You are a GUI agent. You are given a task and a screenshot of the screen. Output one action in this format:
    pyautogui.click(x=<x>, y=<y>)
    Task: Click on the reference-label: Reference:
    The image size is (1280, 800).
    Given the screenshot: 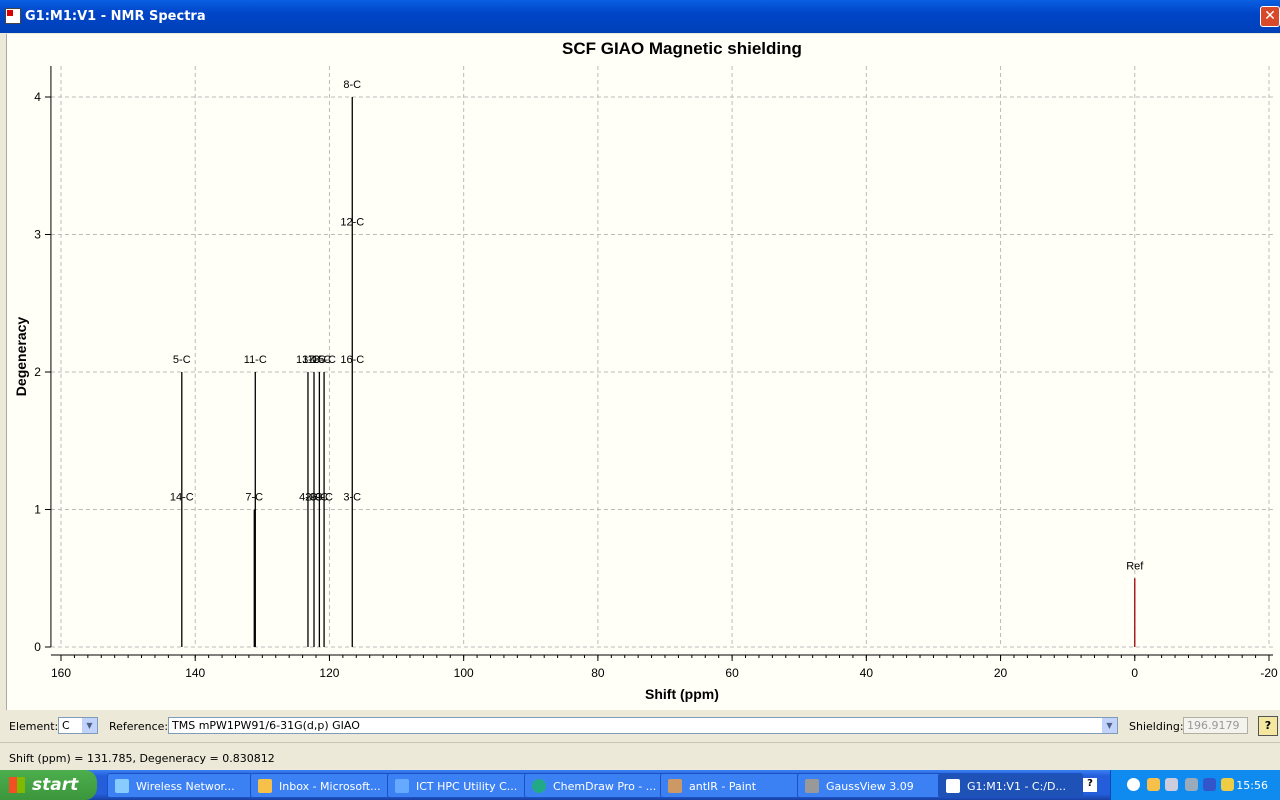 What is the action you would take?
    pyautogui.click(x=139, y=726)
    